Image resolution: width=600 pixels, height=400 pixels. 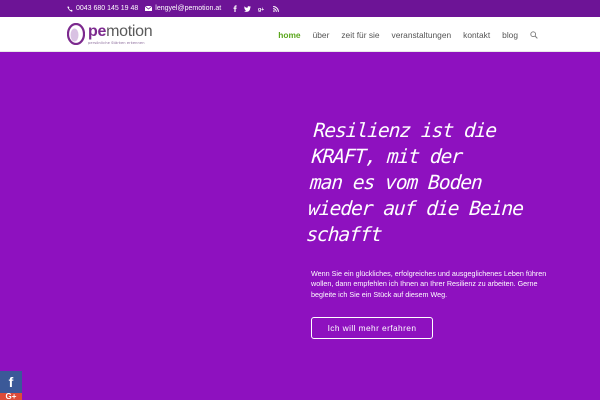 What do you see at coordinates (422, 35) in the screenshot?
I see `nav-item-veranstaltungen: veranstaltungen` at bounding box center [422, 35].